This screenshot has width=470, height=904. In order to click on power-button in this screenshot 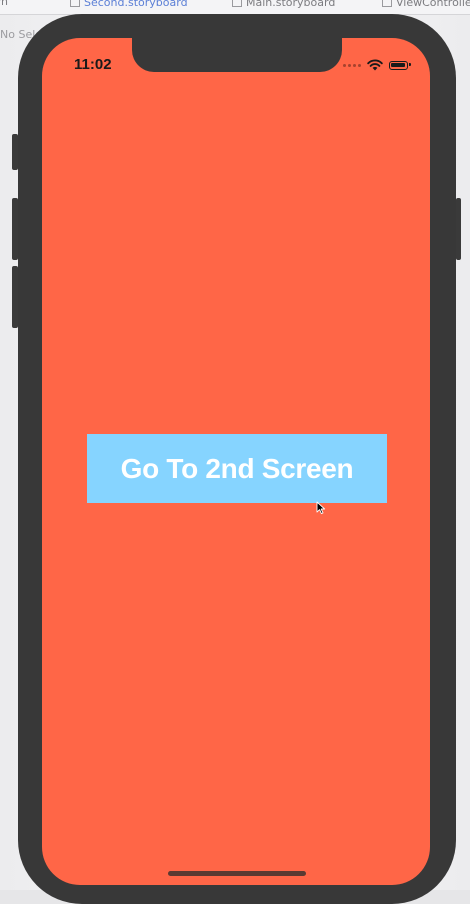, I will do `click(458, 229)`.